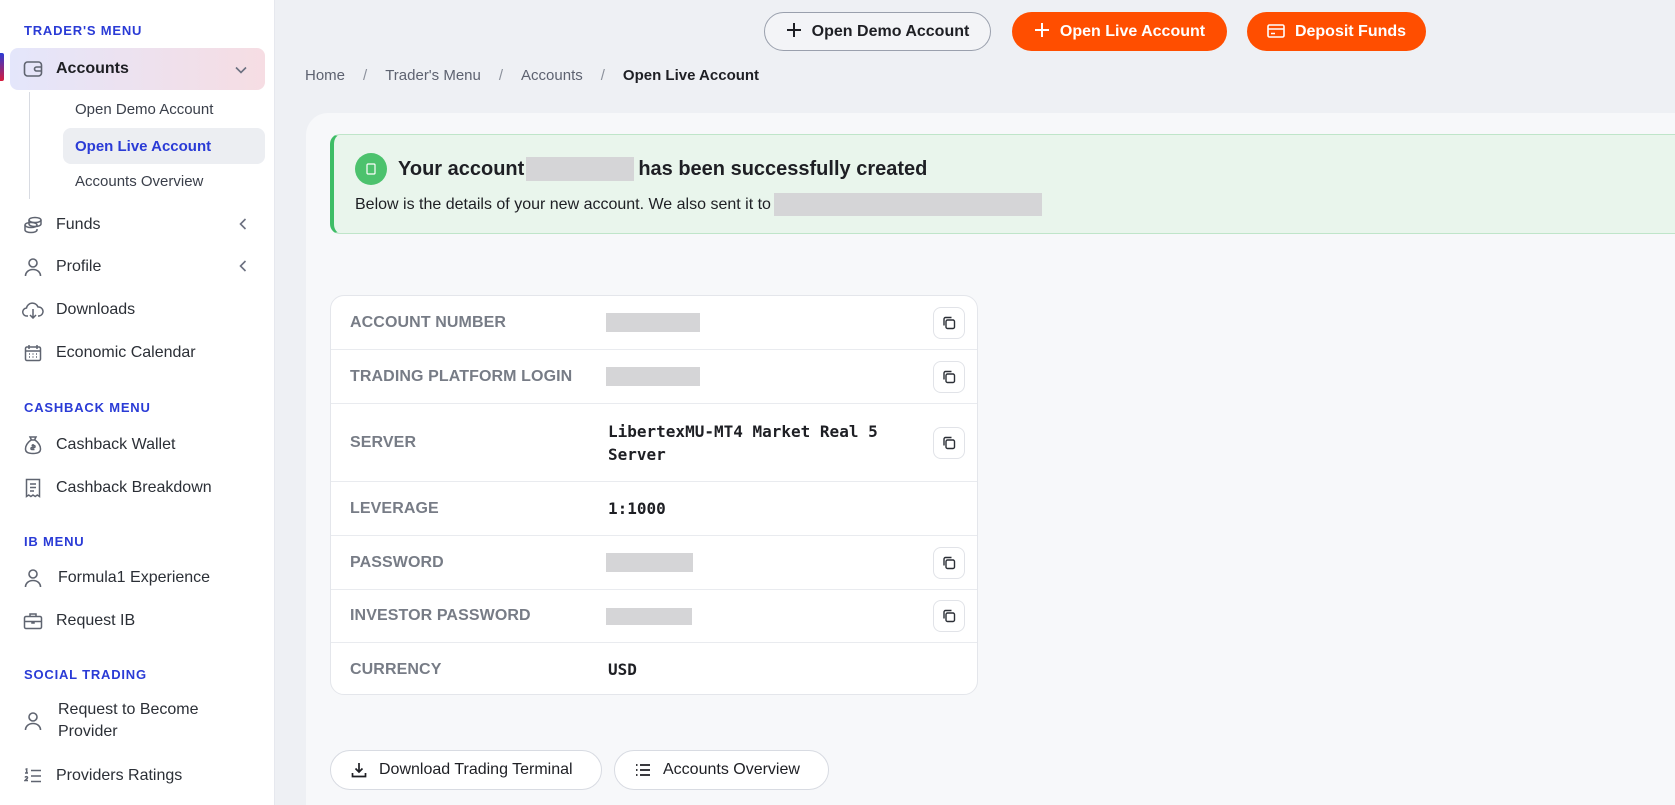 The image size is (1675, 805). What do you see at coordinates (654, 668) in the screenshot?
I see `table-row: CURRENCY USD` at bounding box center [654, 668].